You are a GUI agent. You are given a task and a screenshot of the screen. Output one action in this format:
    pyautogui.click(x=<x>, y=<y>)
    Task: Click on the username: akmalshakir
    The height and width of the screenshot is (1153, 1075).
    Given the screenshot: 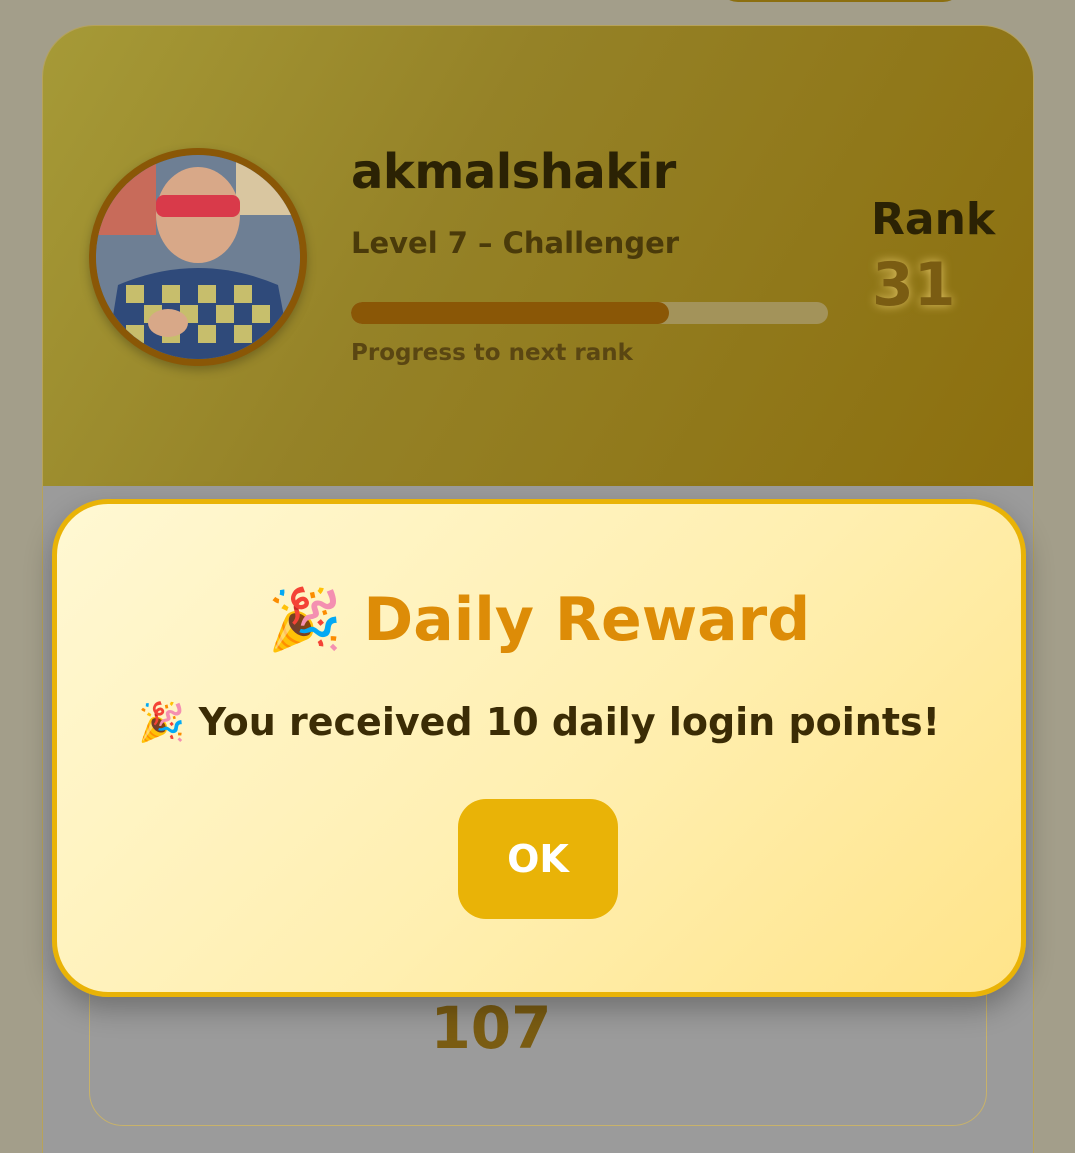 What is the action you would take?
    pyautogui.click(x=513, y=172)
    